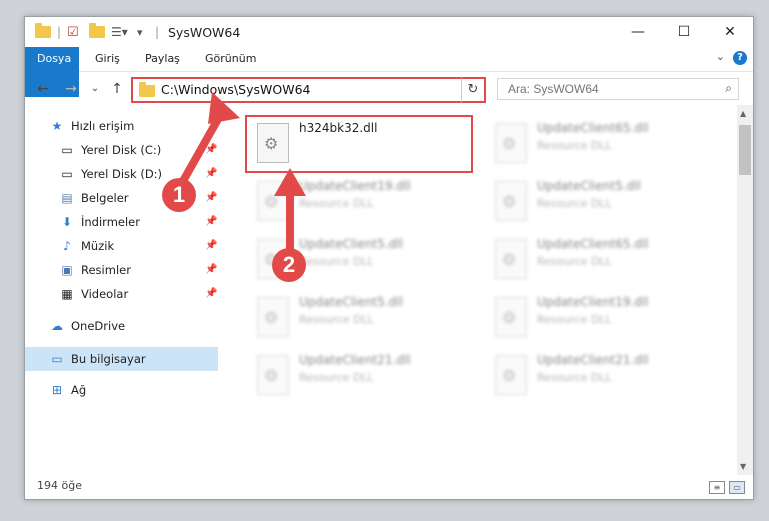 The image size is (769, 521). I want to click on arrow-1-head, so click(224, 108).